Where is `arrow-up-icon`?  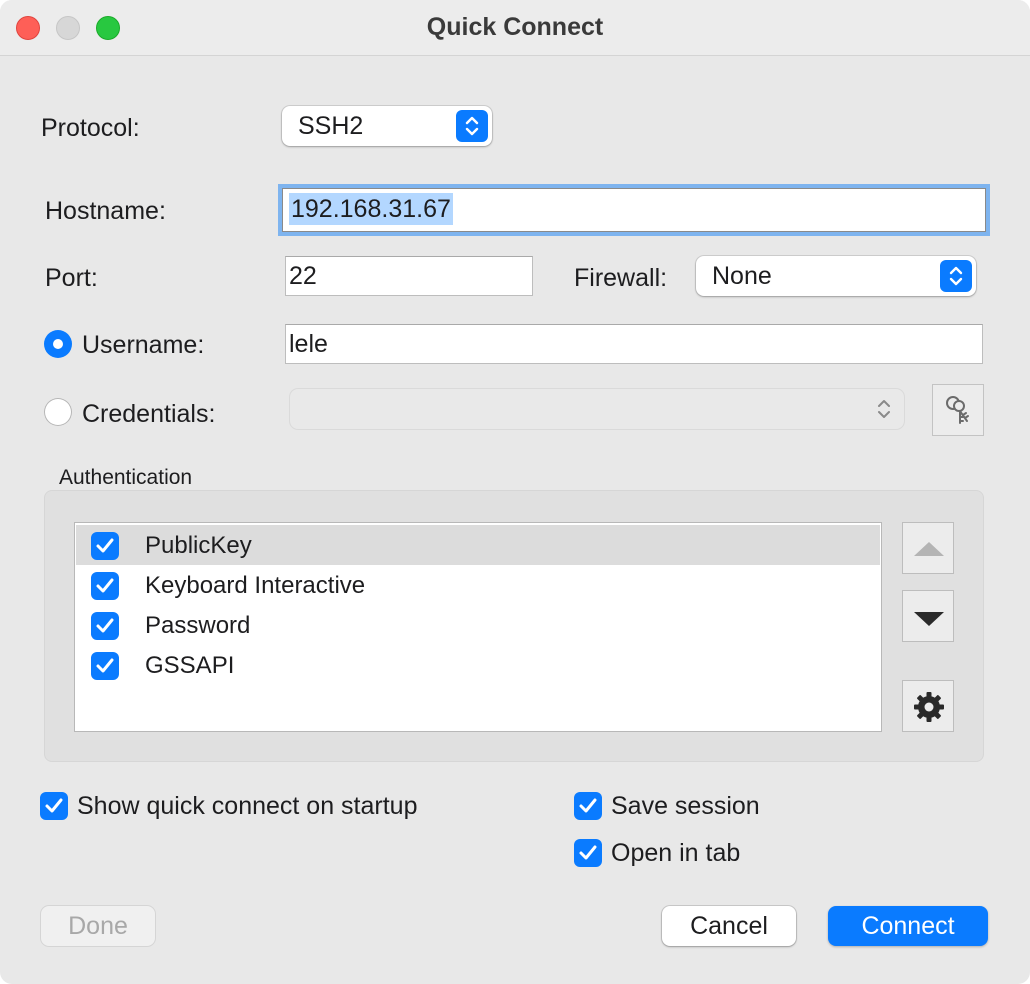
arrow-up-icon is located at coordinates (929, 549).